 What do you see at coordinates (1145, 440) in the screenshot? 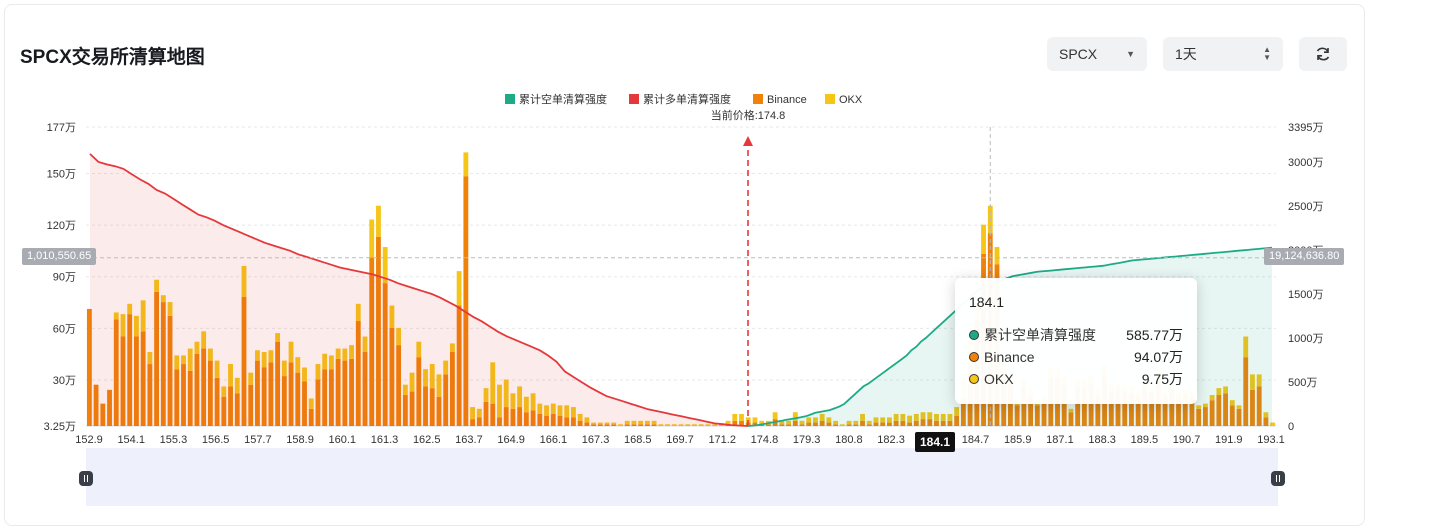
I see `x-tick-label: 189.5` at bounding box center [1145, 440].